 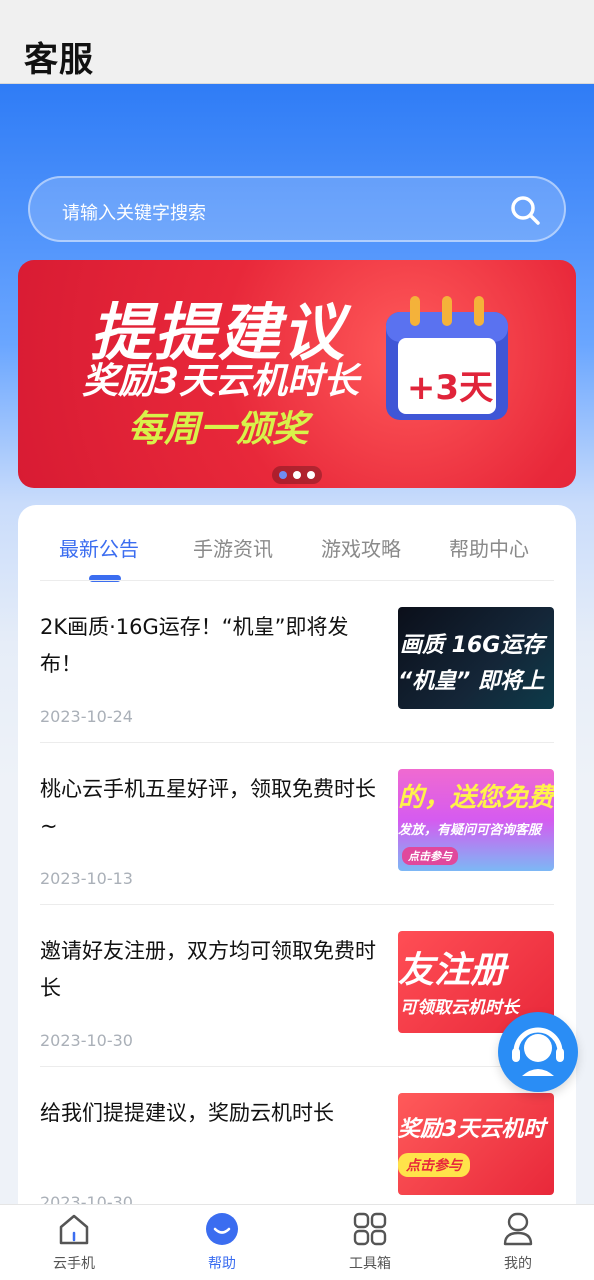 I want to click on nav-label: 工具箱, so click(x=370, y=1264).